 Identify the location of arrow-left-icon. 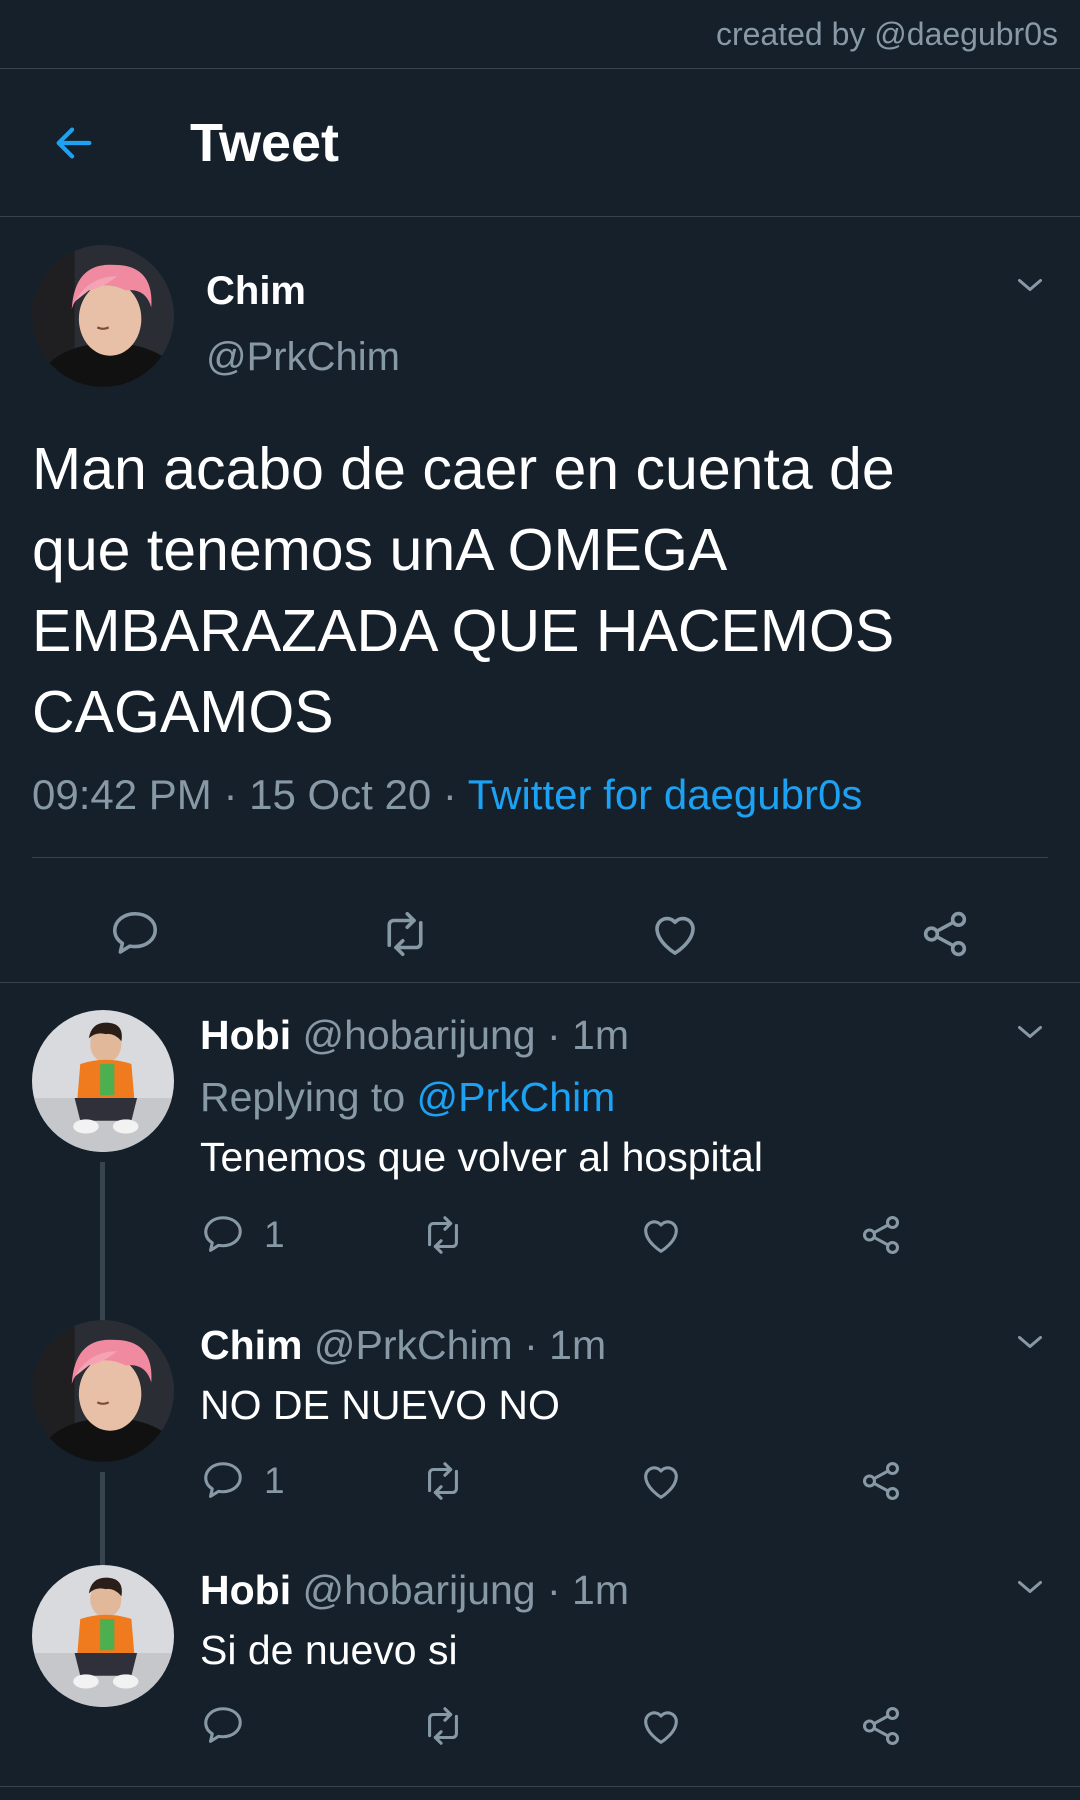
(74, 142).